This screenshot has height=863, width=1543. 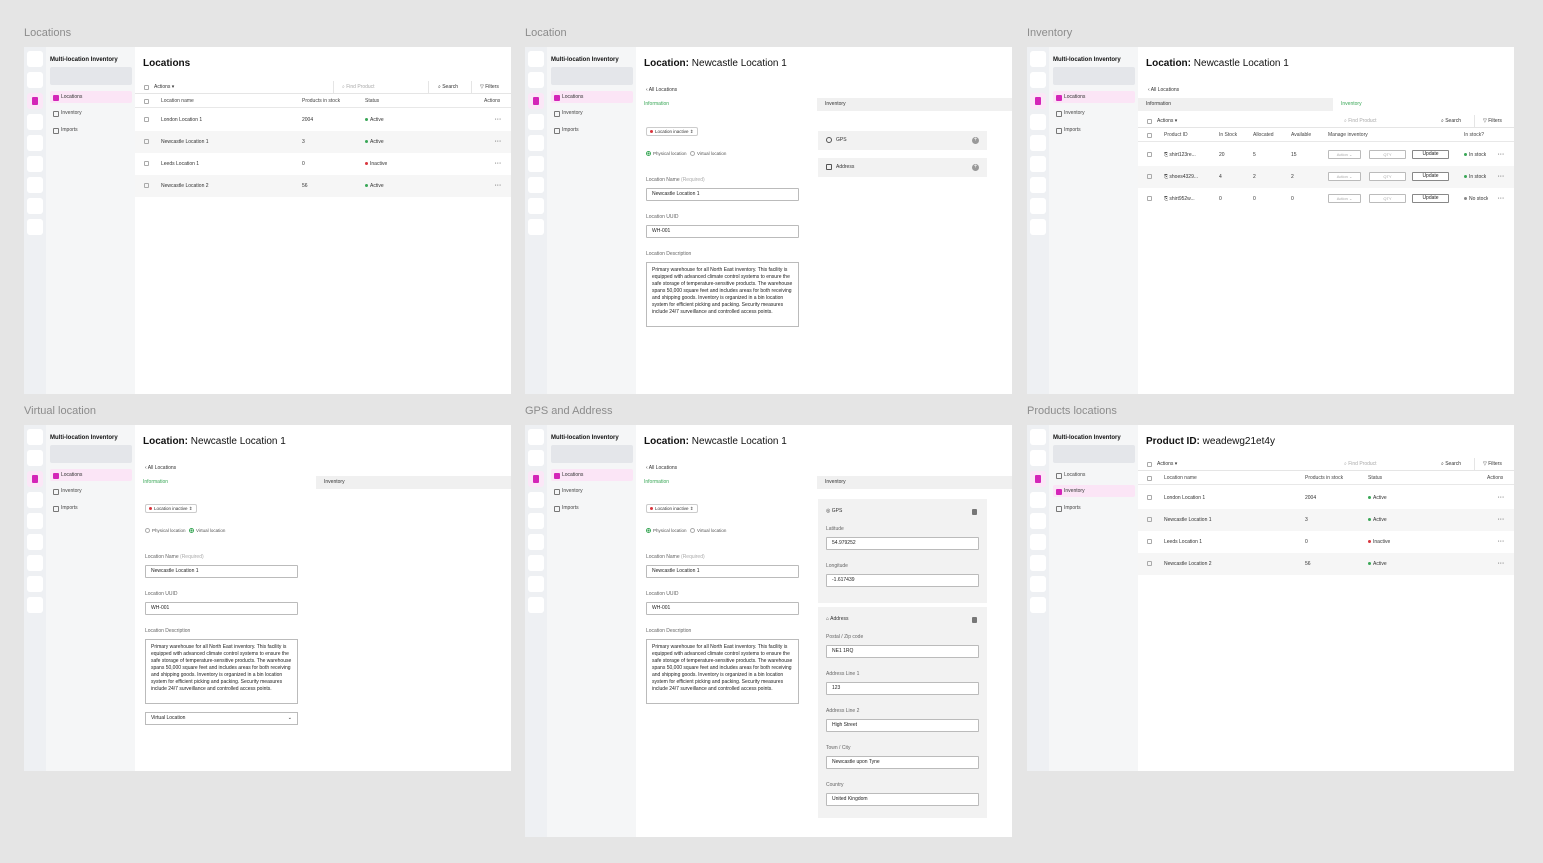 I want to click on addr1-input: 123, so click(x=902, y=688).